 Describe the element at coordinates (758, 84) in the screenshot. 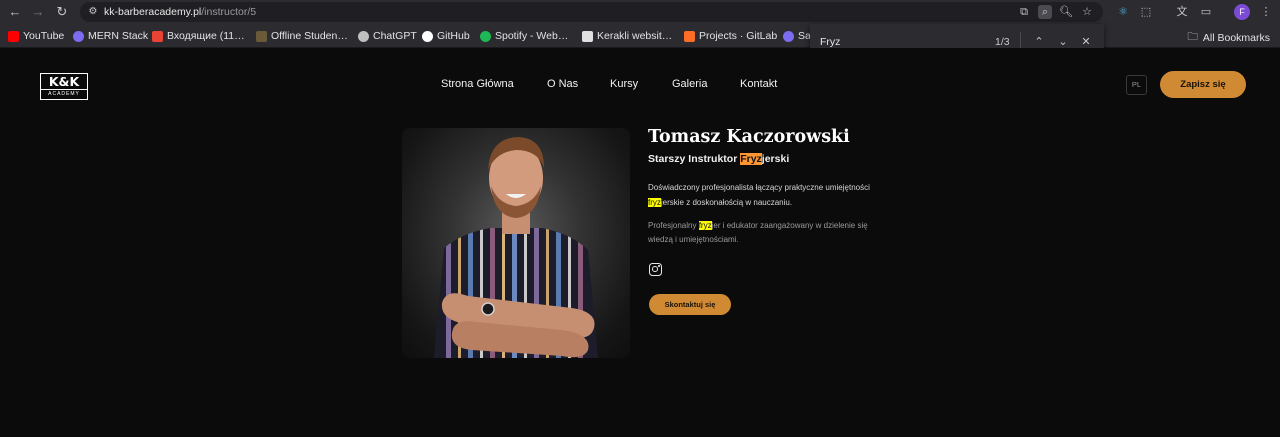

I see `nav-contact: Kontakt` at that location.